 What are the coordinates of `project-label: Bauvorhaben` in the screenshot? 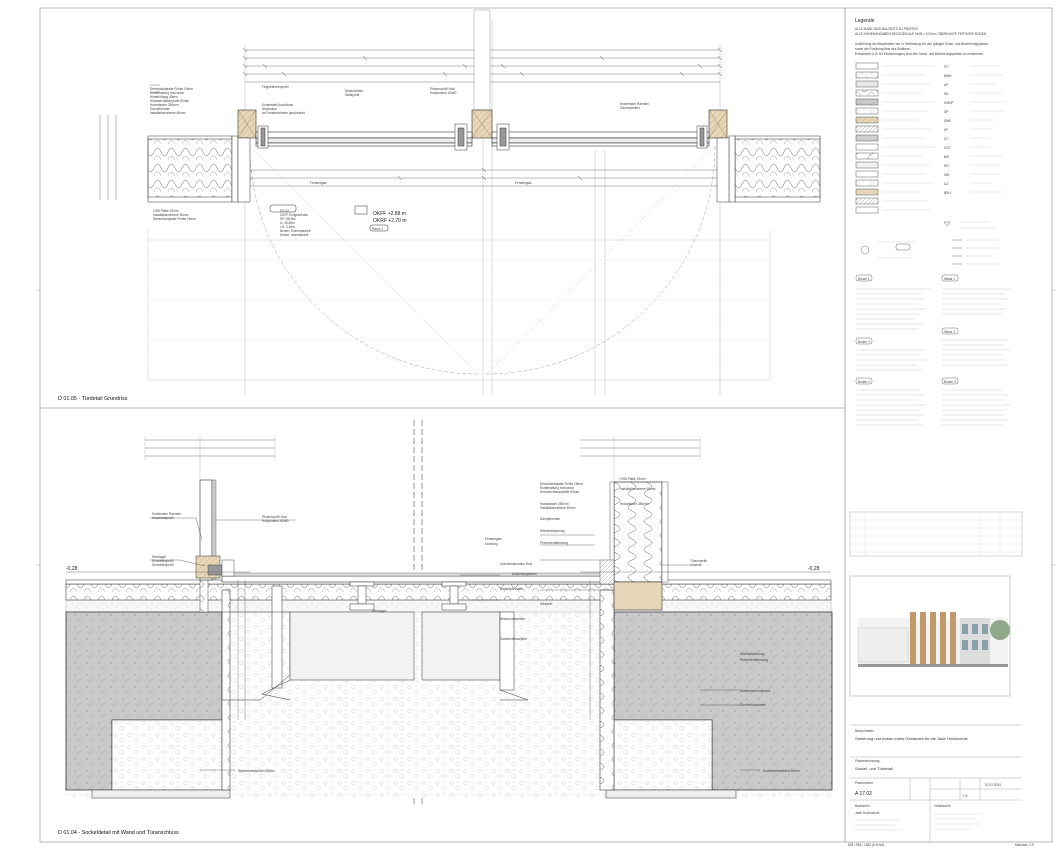 It's located at (864, 731).